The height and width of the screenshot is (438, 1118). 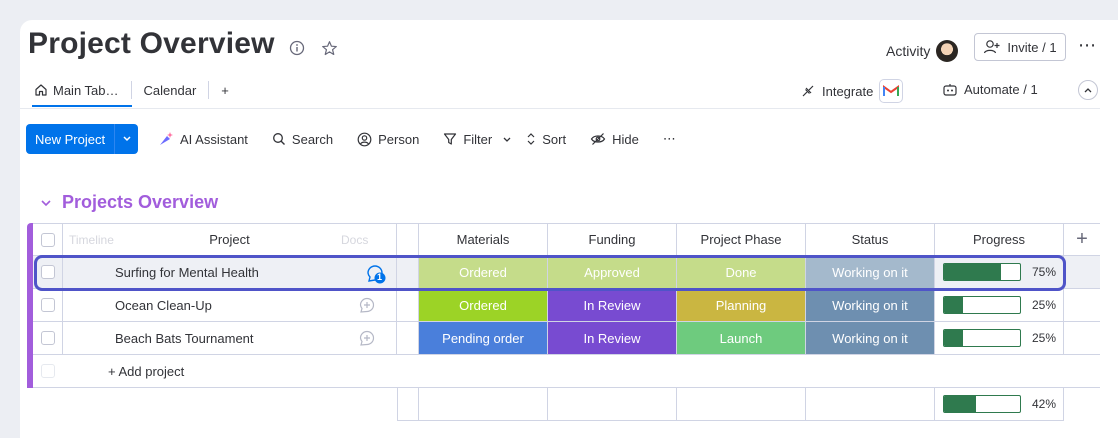 I want to click on header-funding: Funding, so click(x=612, y=239).